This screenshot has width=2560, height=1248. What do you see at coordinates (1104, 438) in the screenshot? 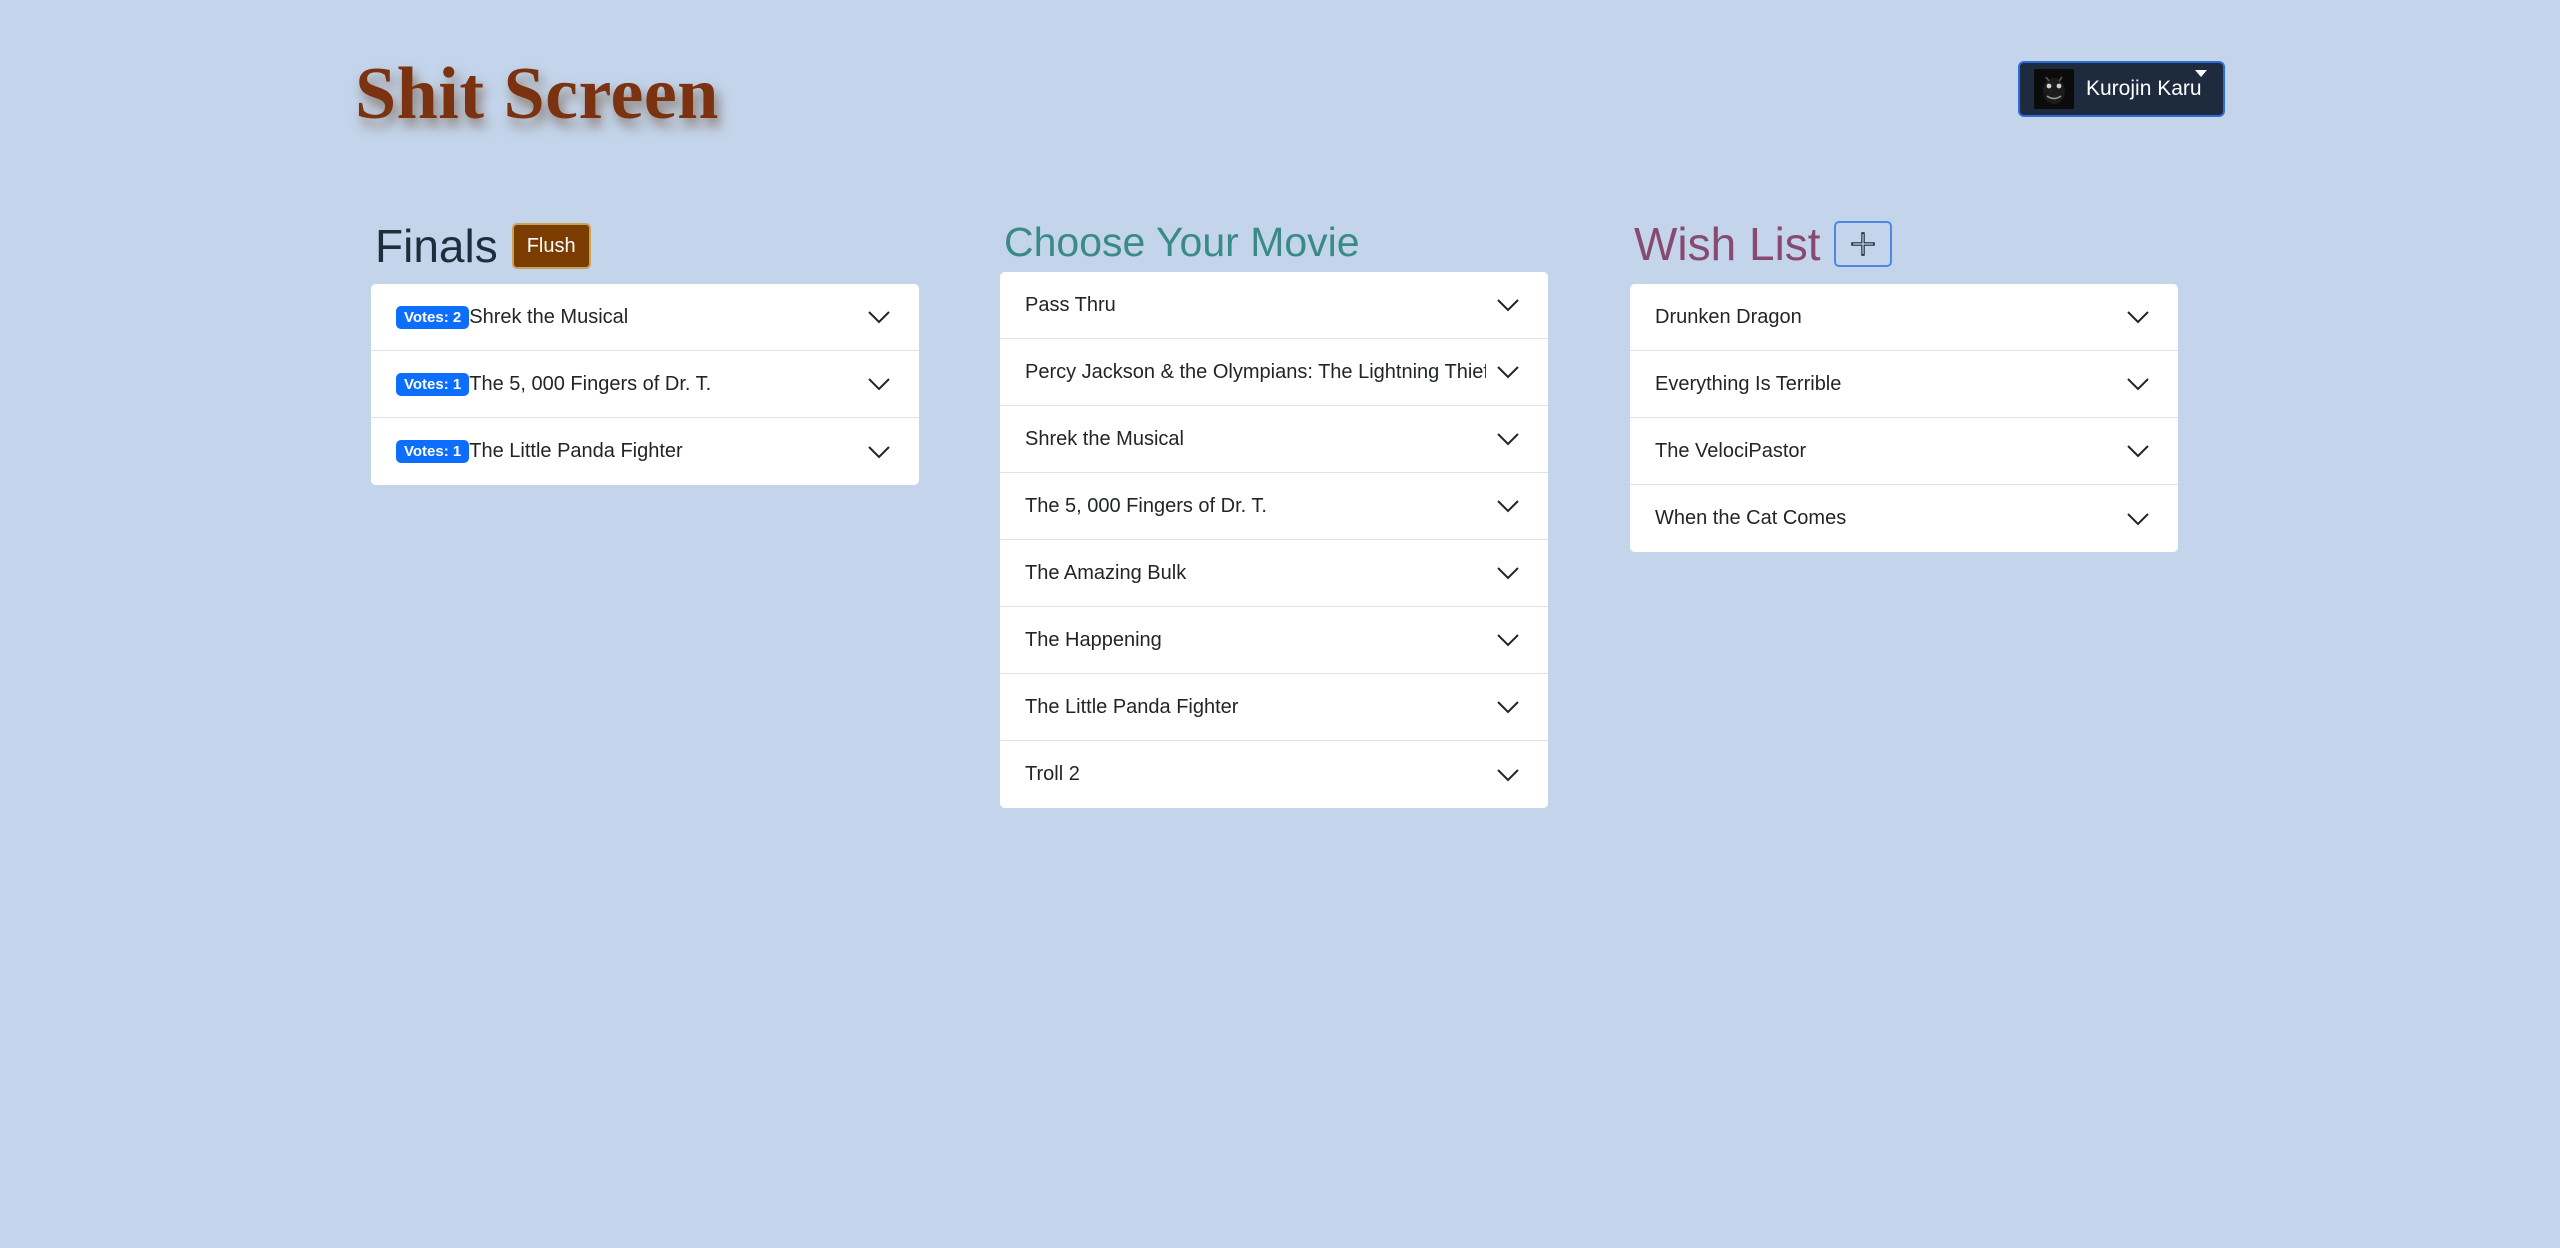
I see `movie-item-title: Shrek the Musical` at bounding box center [1104, 438].